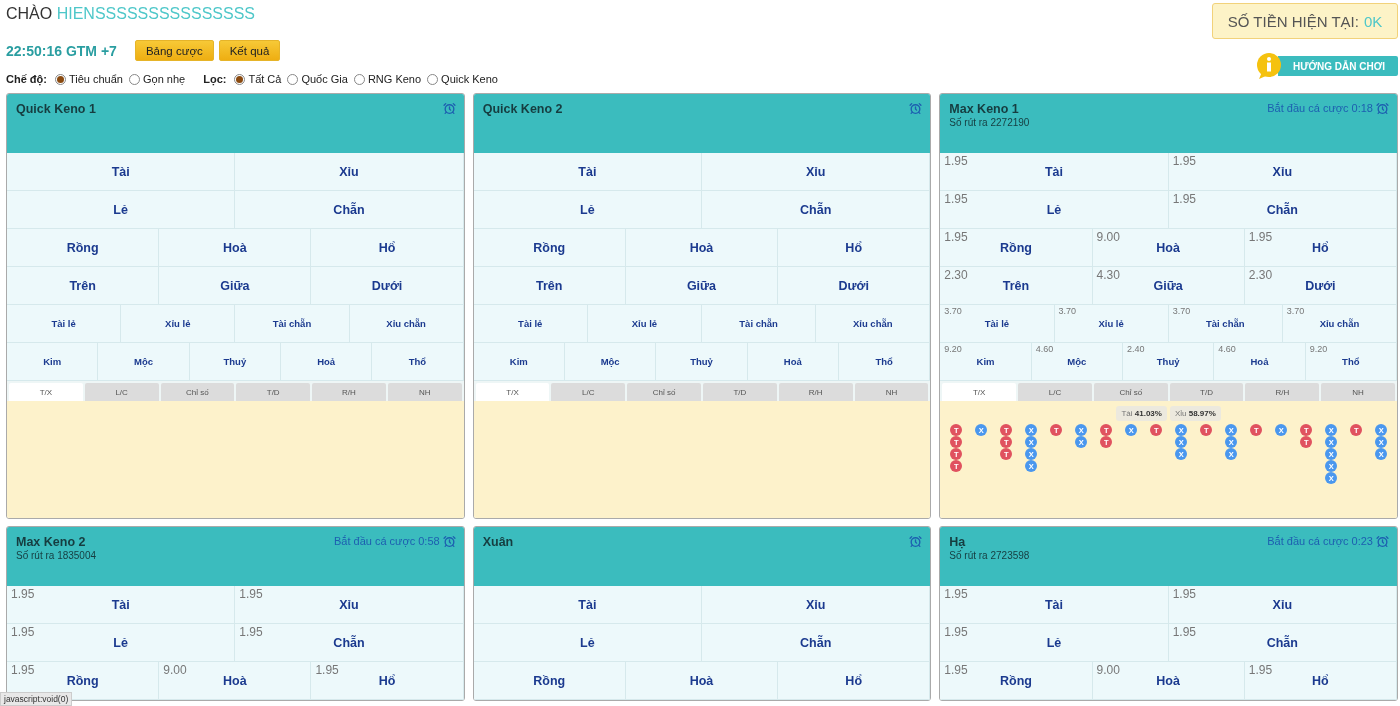 This screenshot has height=706, width=1400. Describe the element at coordinates (986, 362) in the screenshot. I see `bet-option: 9.20 Kim` at that location.